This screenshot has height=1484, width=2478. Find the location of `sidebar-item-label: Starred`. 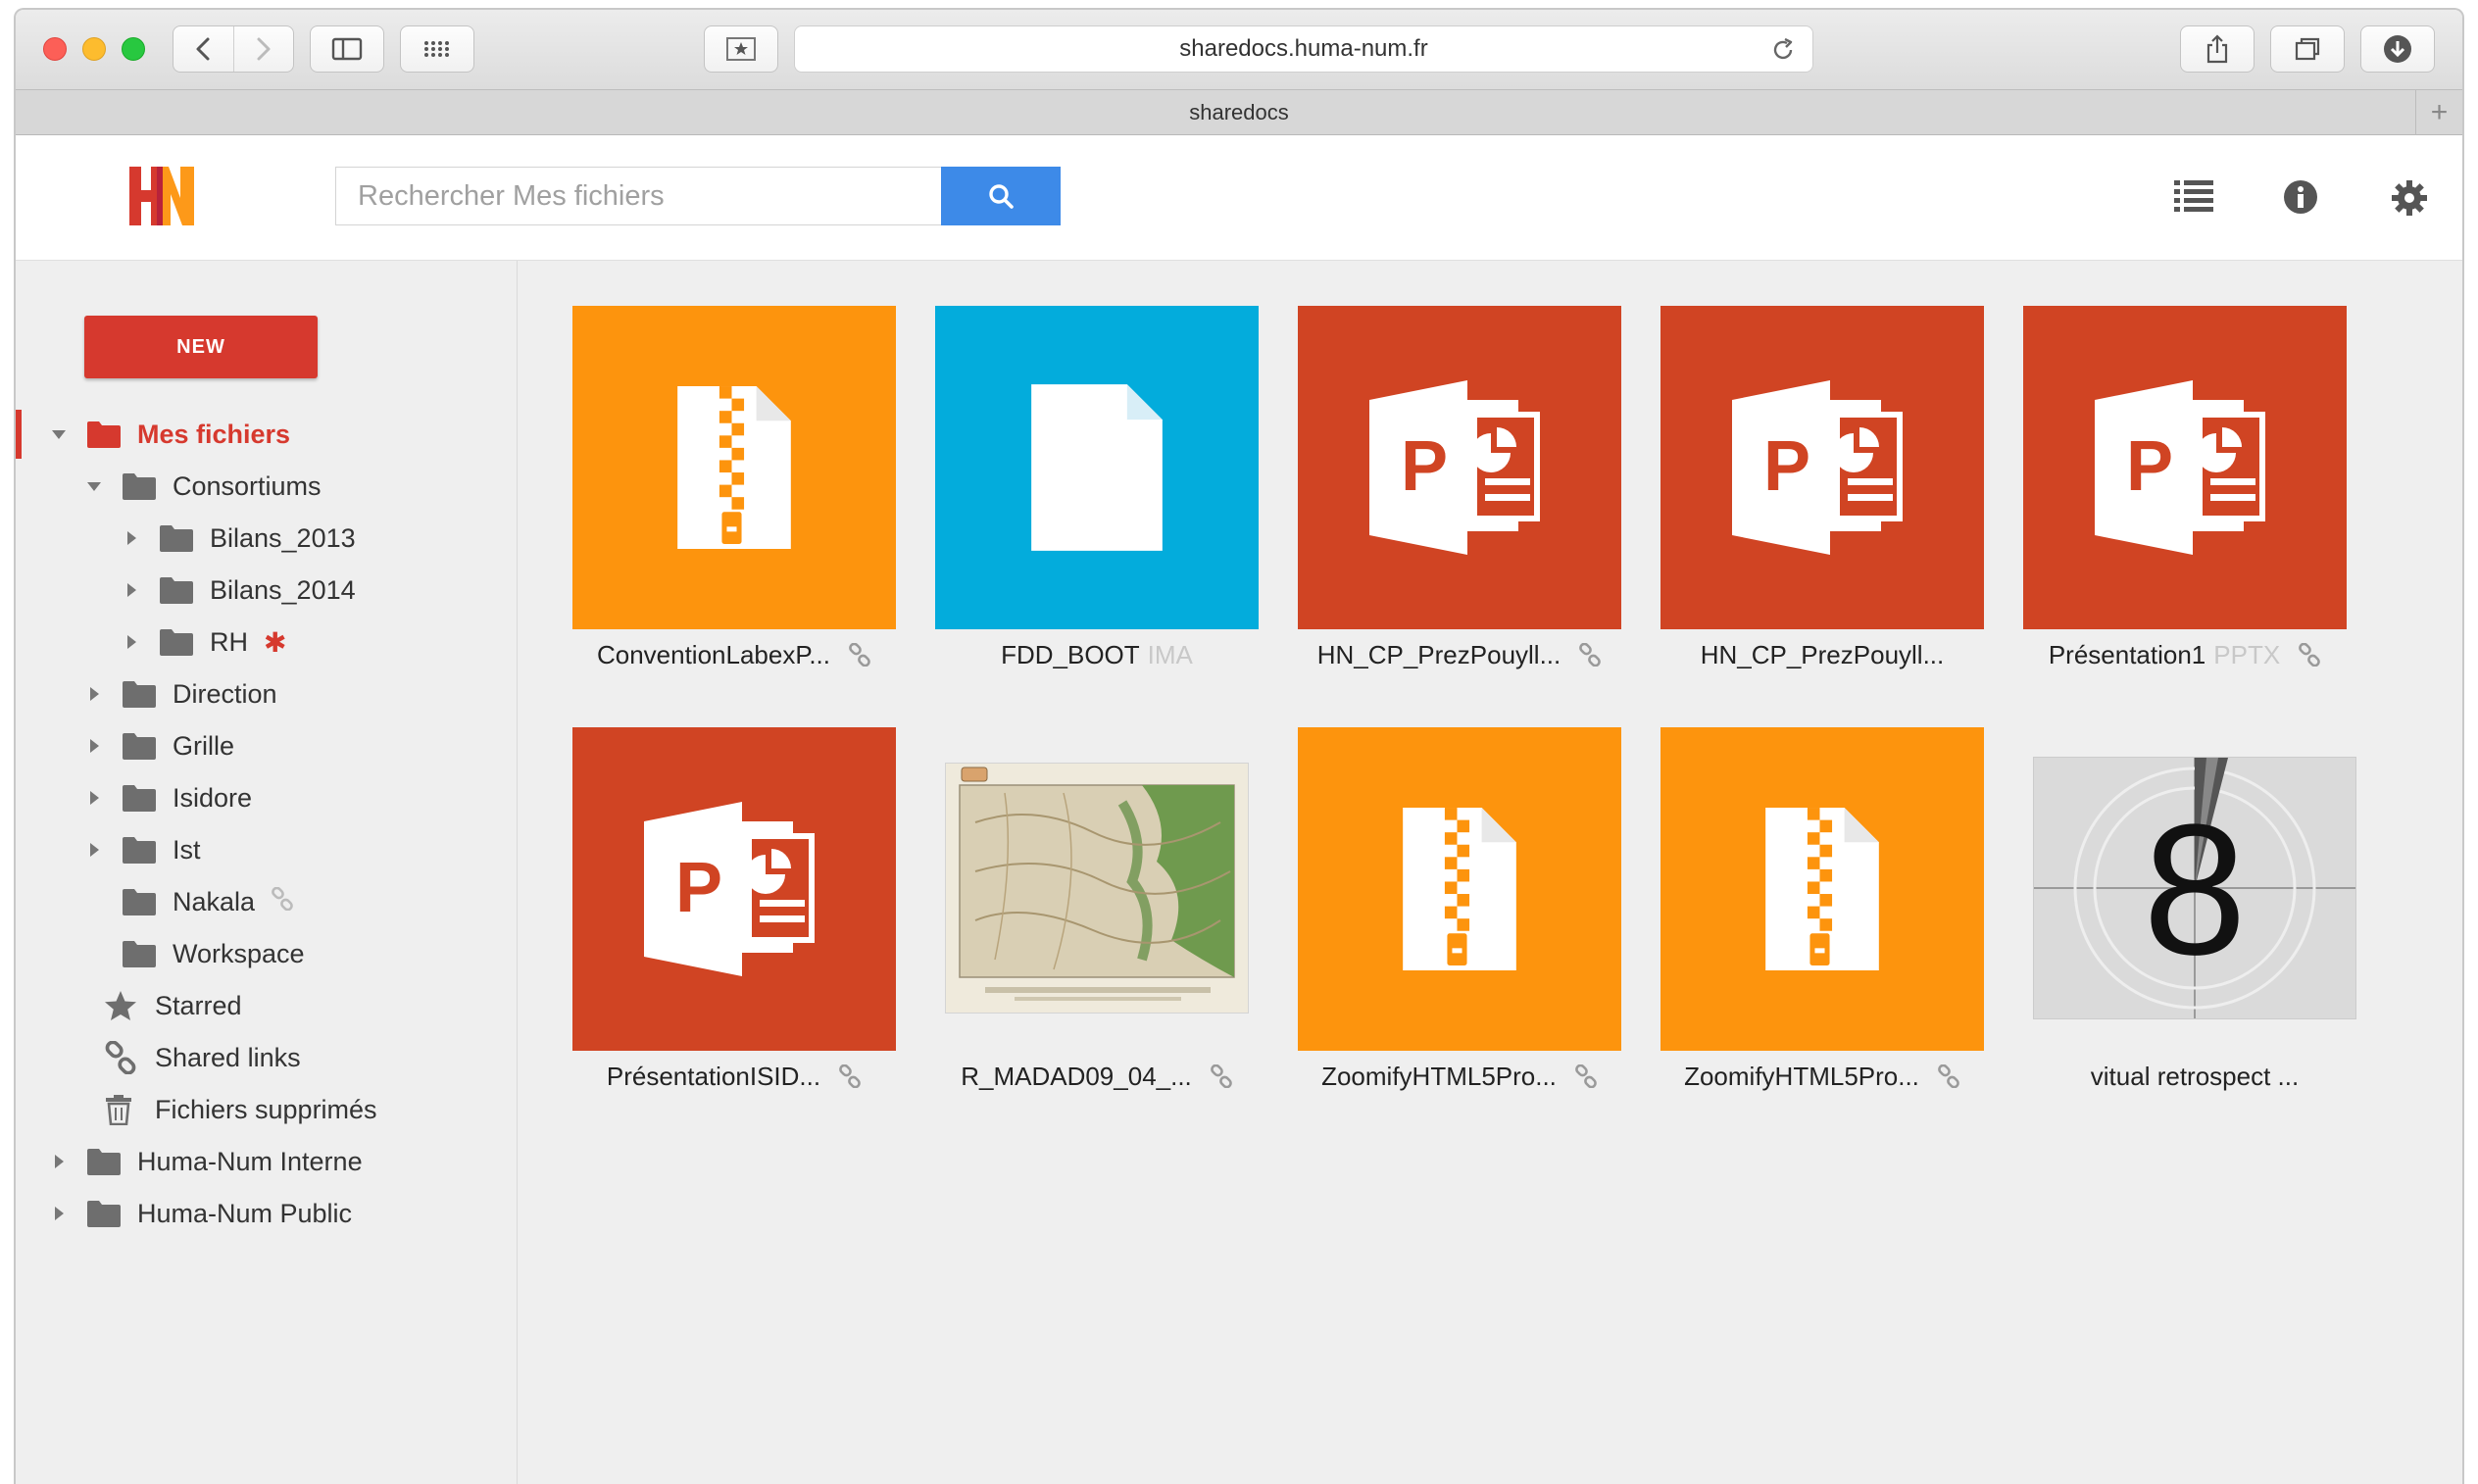

sidebar-item-label: Starred is located at coordinates (198, 1005).